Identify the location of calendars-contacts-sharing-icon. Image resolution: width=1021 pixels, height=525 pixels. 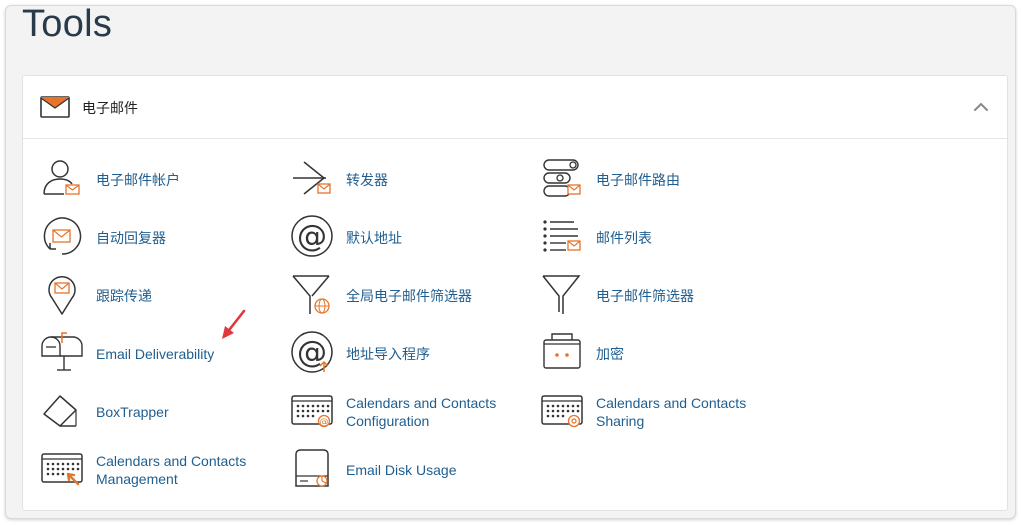
(562, 410).